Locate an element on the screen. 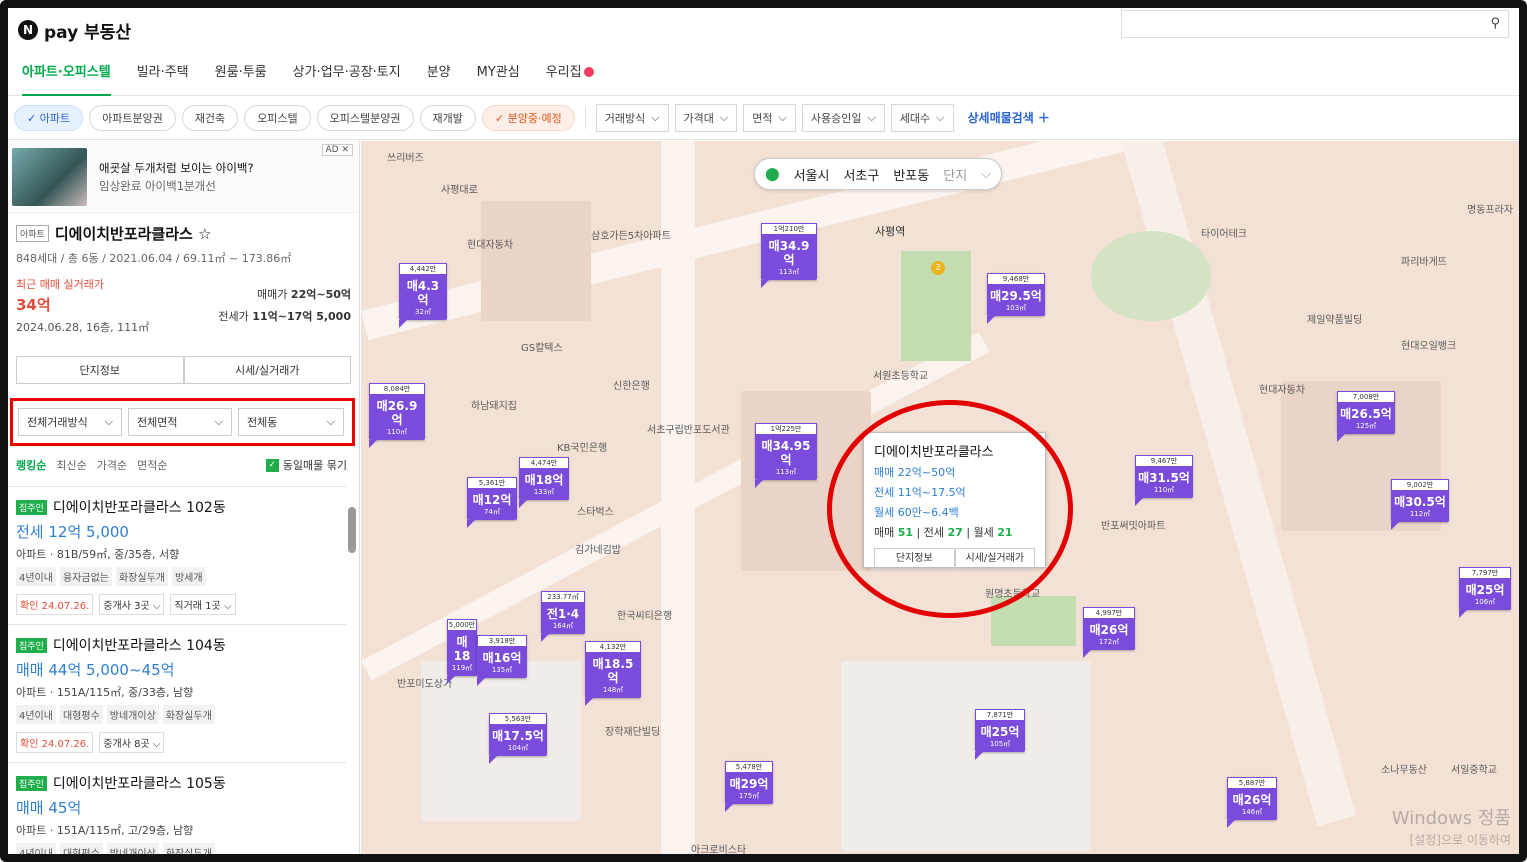 The image size is (1527, 862). dropdown-approval-date: 사용승인일 ⌵ is located at coordinates (843, 117).